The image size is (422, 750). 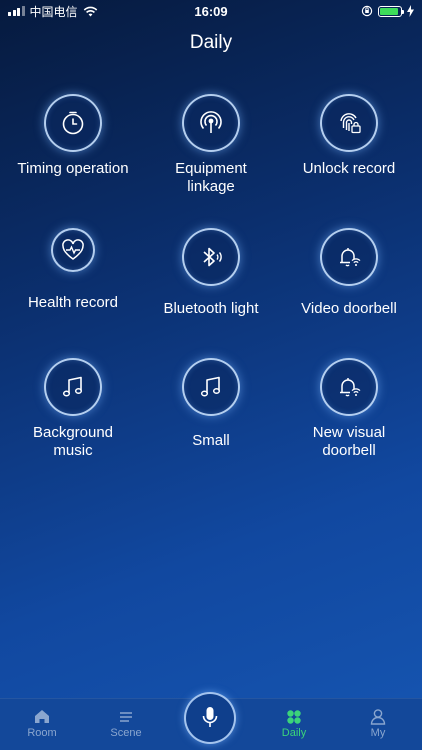 I want to click on wifi-icon, so click(x=90, y=11).